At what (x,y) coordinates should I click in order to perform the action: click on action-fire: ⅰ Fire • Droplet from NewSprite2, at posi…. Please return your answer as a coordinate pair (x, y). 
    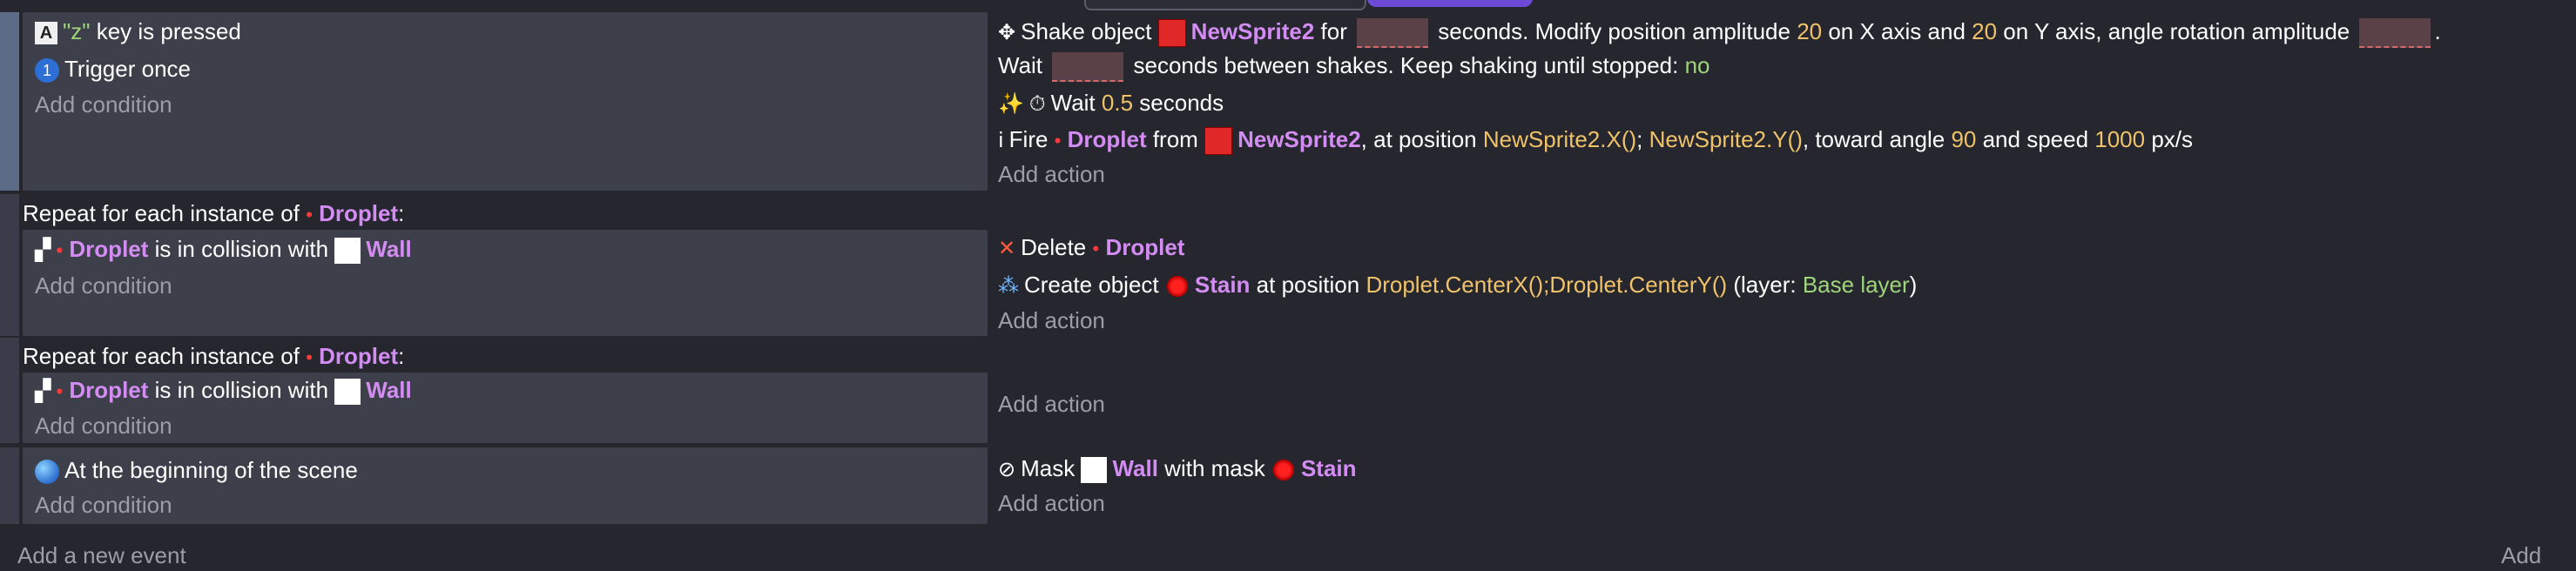
    Looking at the image, I should click on (1596, 140).